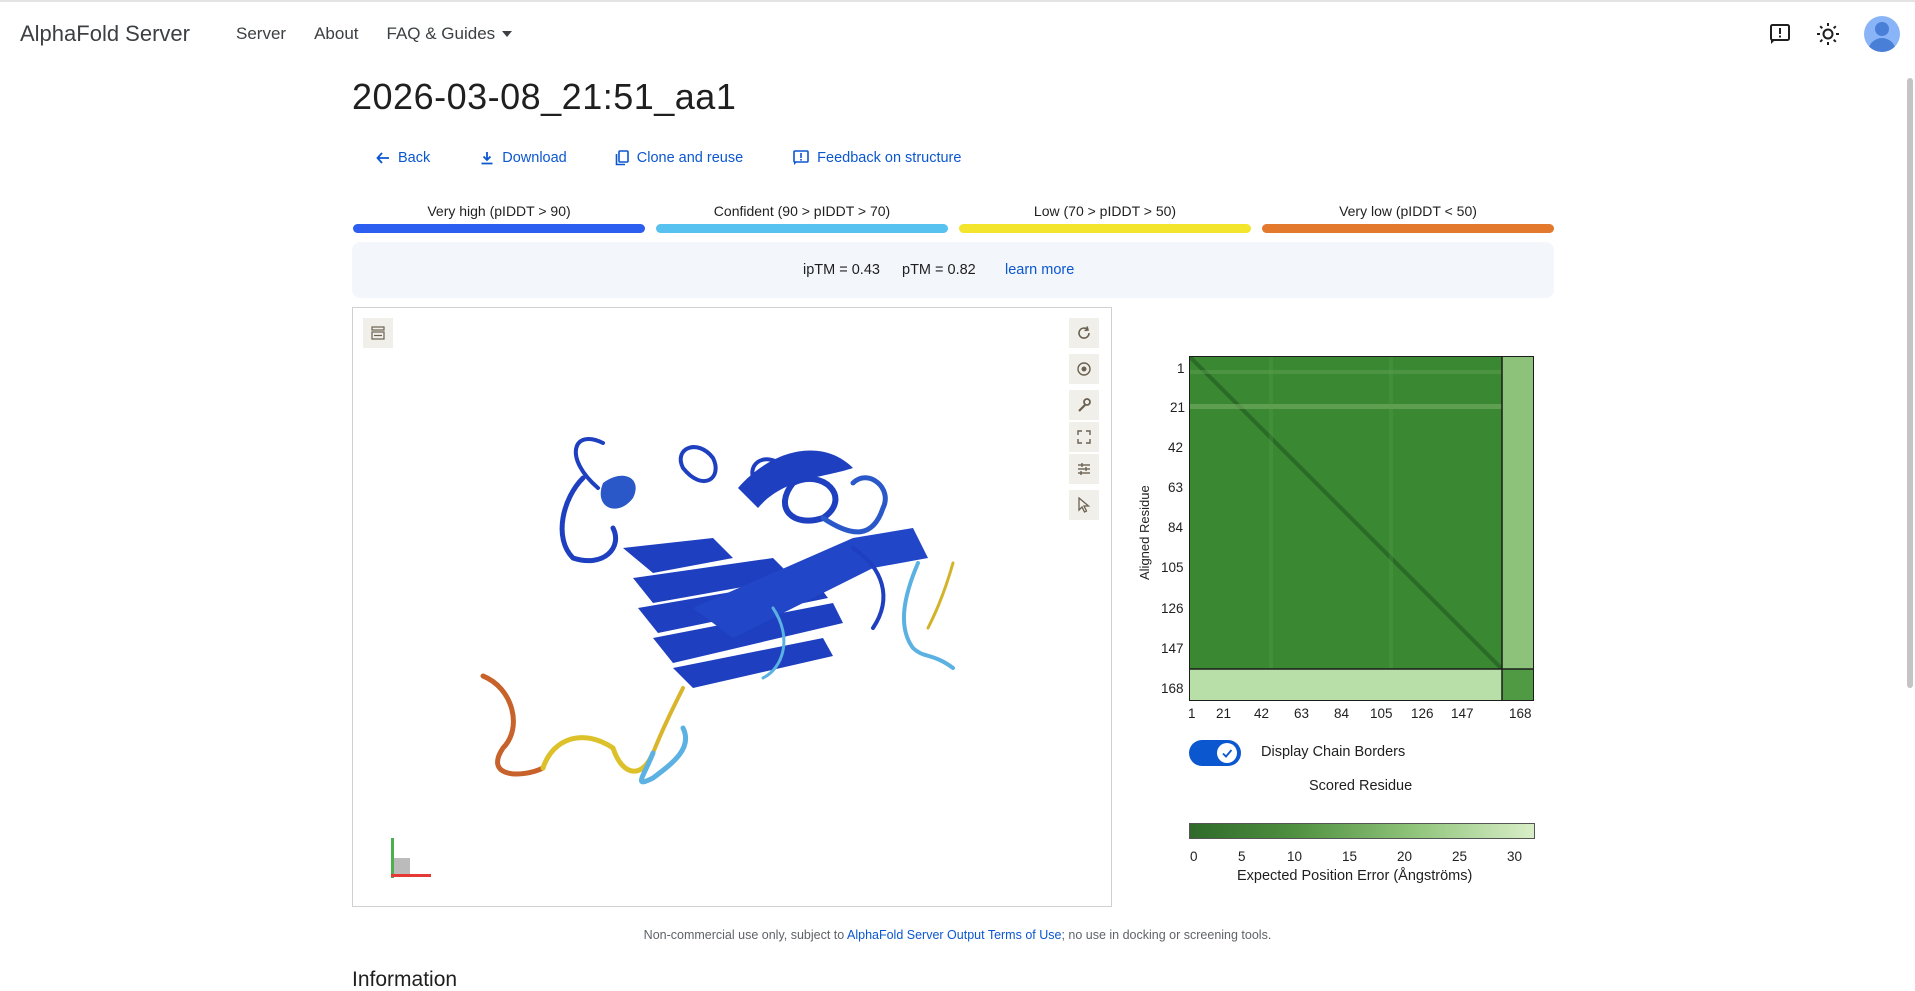 Image resolution: width=1915 pixels, height=991 pixels. I want to click on avatar-body, so click(1882, 45).